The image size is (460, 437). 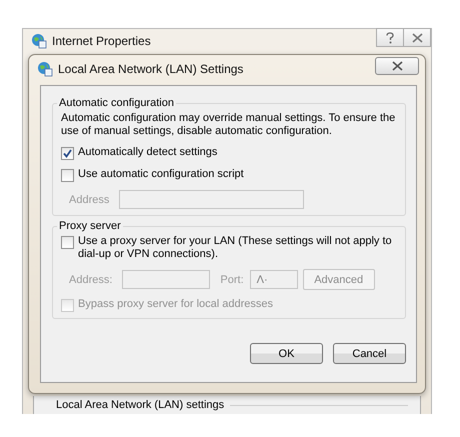 I want to click on checkbox-label: Use automatic configuration script, so click(x=161, y=174).